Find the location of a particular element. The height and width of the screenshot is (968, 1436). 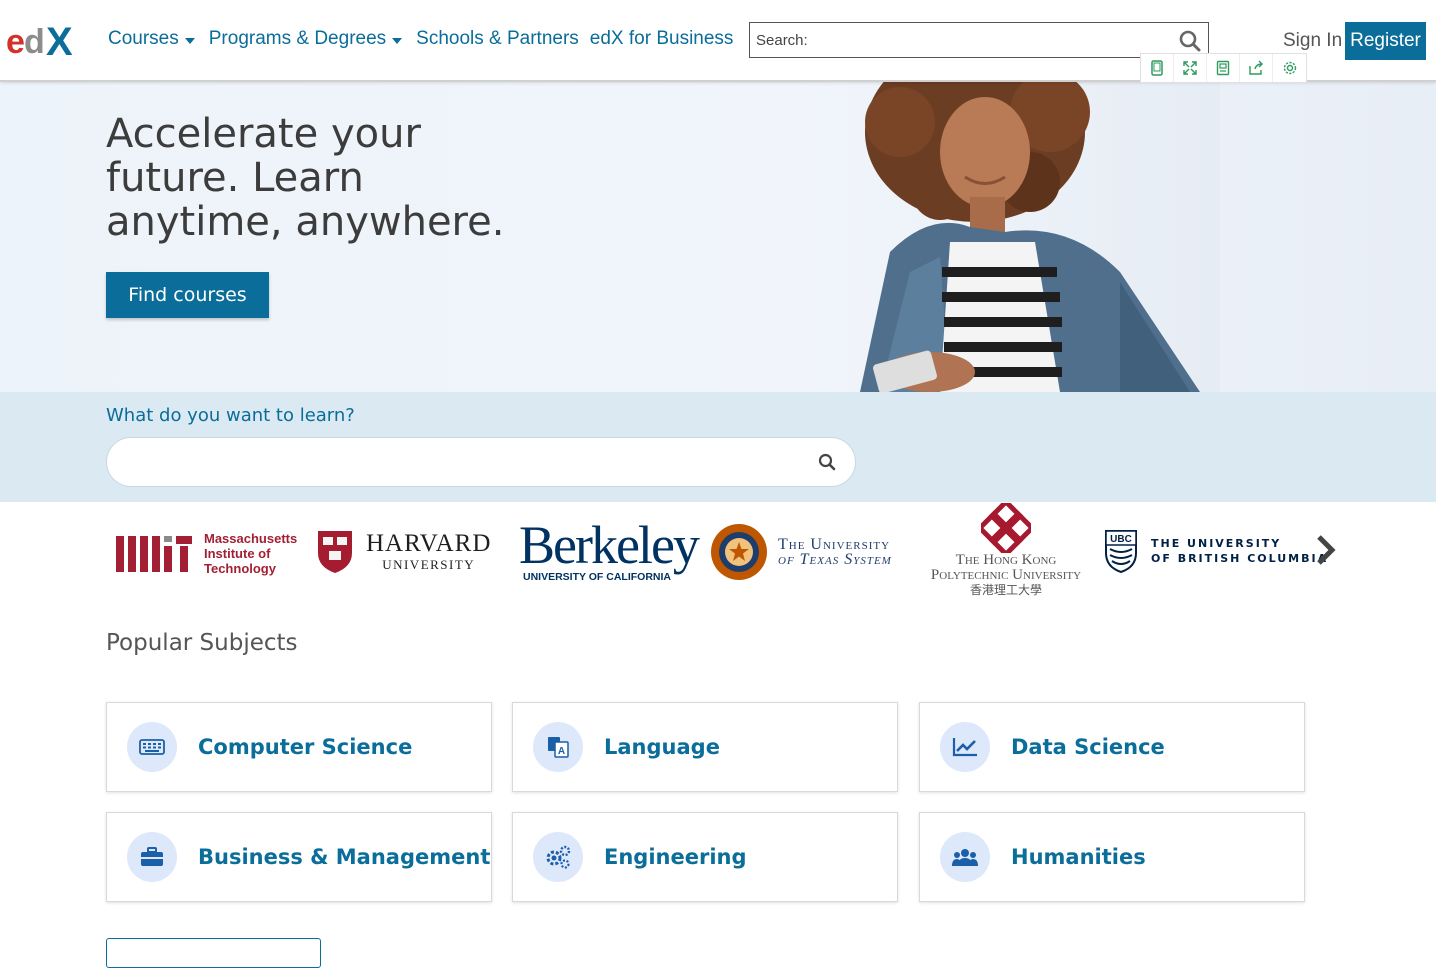

polyu-knot-icon is located at coordinates (1006, 528).